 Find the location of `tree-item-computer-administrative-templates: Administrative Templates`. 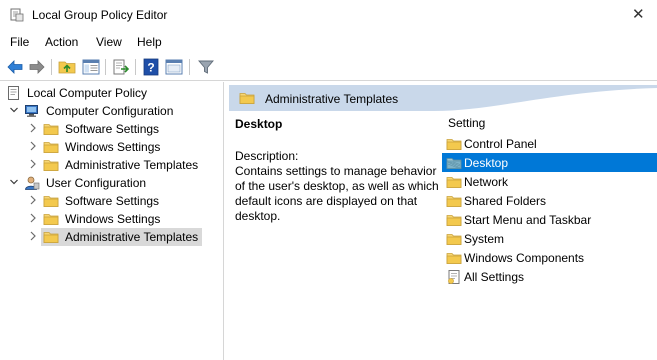

tree-item-computer-administrative-templates: Administrative Templates is located at coordinates (112, 165).